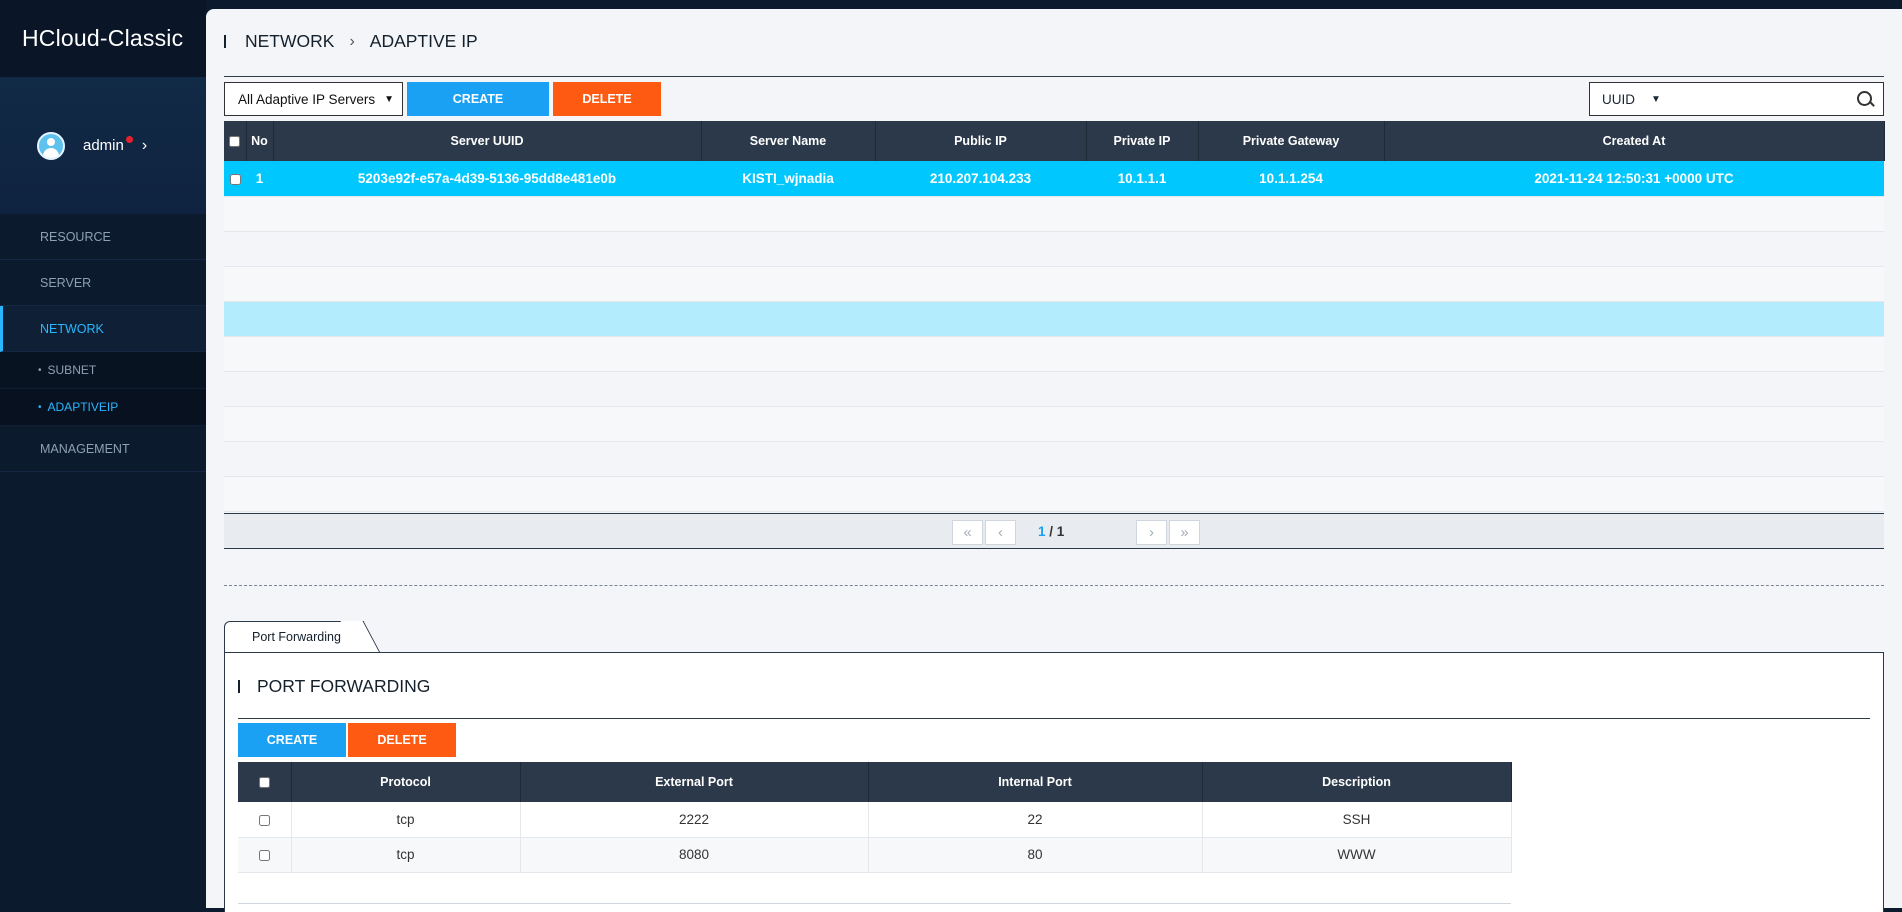  What do you see at coordinates (1634, 179) in the screenshot?
I see `table-cell: 2021-11-24 12:50:31 +0000 UTC` at bounding box center [1634, 179].